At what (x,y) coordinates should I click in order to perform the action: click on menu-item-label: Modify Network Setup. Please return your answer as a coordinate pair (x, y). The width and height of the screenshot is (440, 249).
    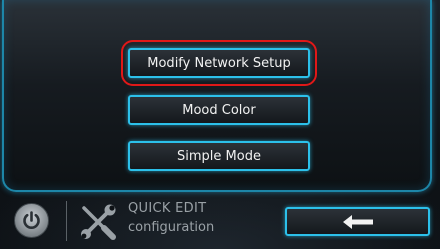
    Looking at the image, I should click on (219, 63).